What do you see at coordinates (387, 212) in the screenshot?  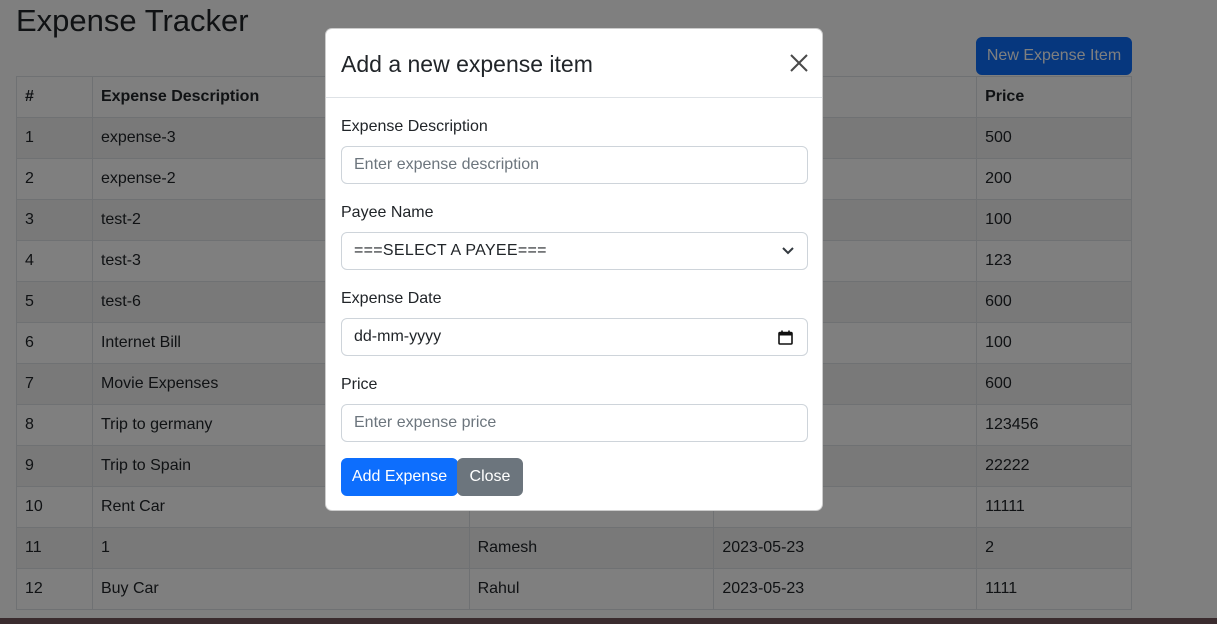 I see `payee-name-label: Payee Name` at bounding box center [387, 212].